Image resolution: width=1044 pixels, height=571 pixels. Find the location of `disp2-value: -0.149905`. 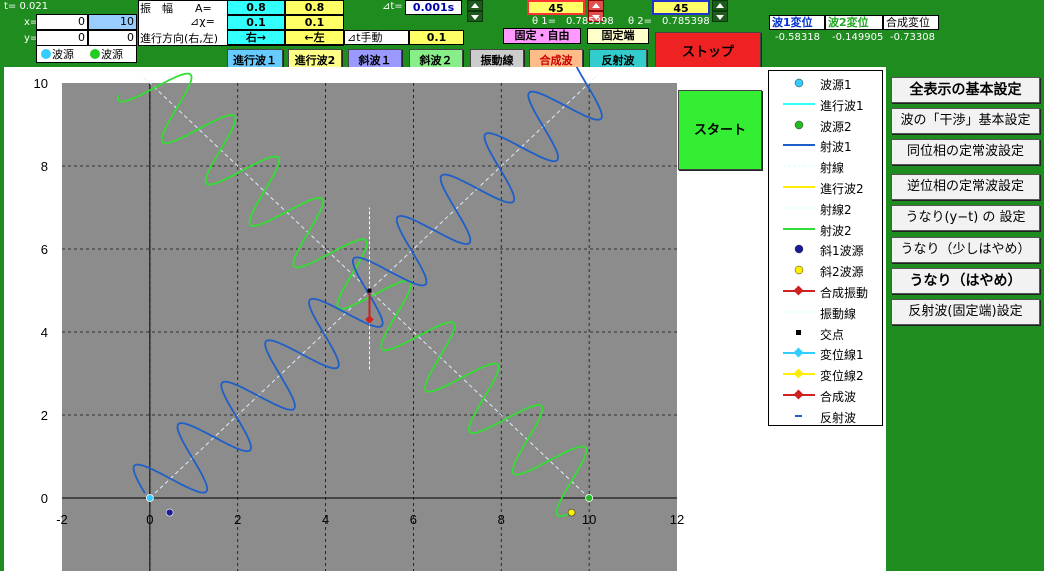

disp2-value: -0.149905 is located at coordinates (858, 37).